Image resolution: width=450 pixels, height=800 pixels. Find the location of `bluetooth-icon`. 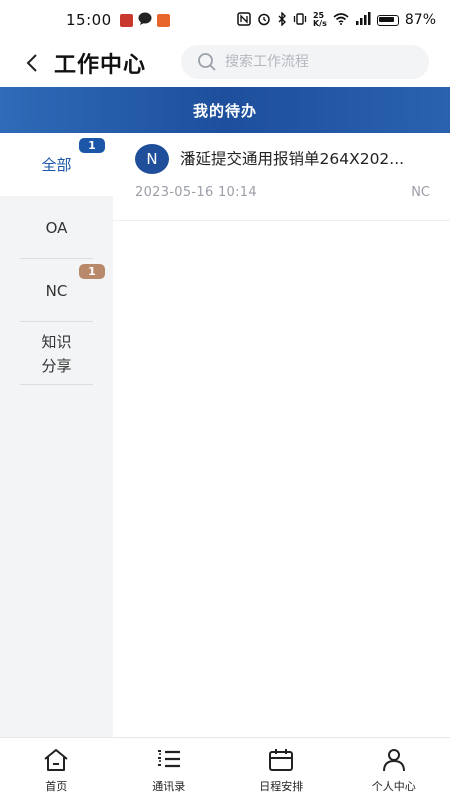

bluetooth-icon is located at coordinates (282, 19).